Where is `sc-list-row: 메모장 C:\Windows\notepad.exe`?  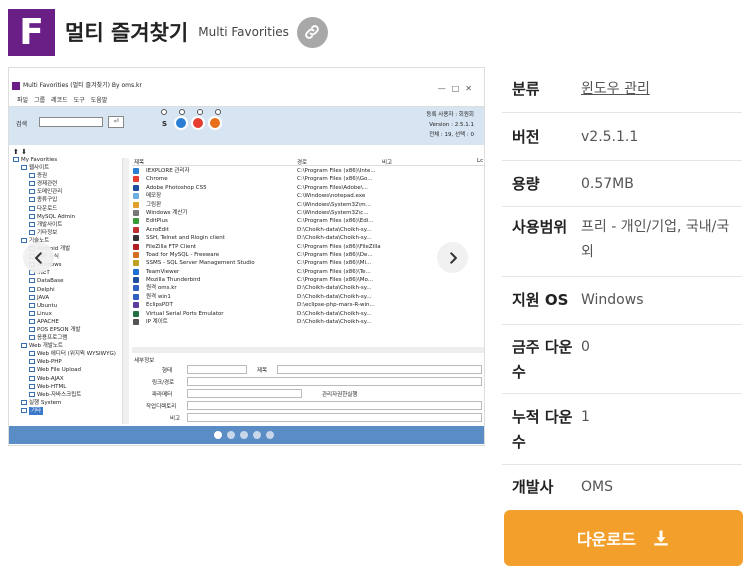
sc-list-row: 메모장 C:\Windows\notepad.exe is located at coordinates (308, 196).